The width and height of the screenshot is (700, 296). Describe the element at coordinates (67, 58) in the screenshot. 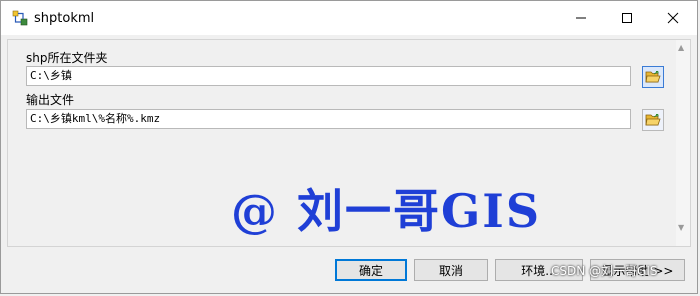

I see `shp-folder-label: shp所在文件夹` at that location.